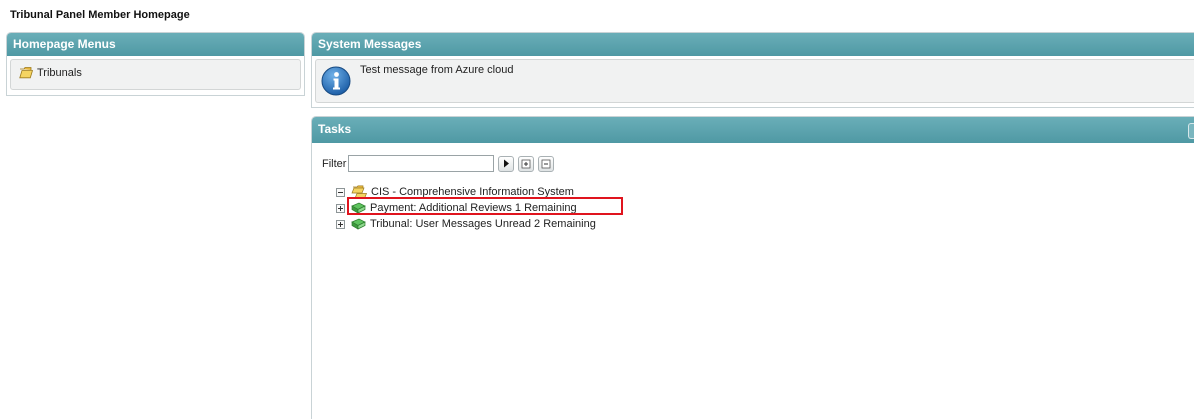 This screenshot has height=419, width=1194. What do you see at coordinates (336, 81) in the screenshot?
I see `info-icon` at bounding box center [336, 81].